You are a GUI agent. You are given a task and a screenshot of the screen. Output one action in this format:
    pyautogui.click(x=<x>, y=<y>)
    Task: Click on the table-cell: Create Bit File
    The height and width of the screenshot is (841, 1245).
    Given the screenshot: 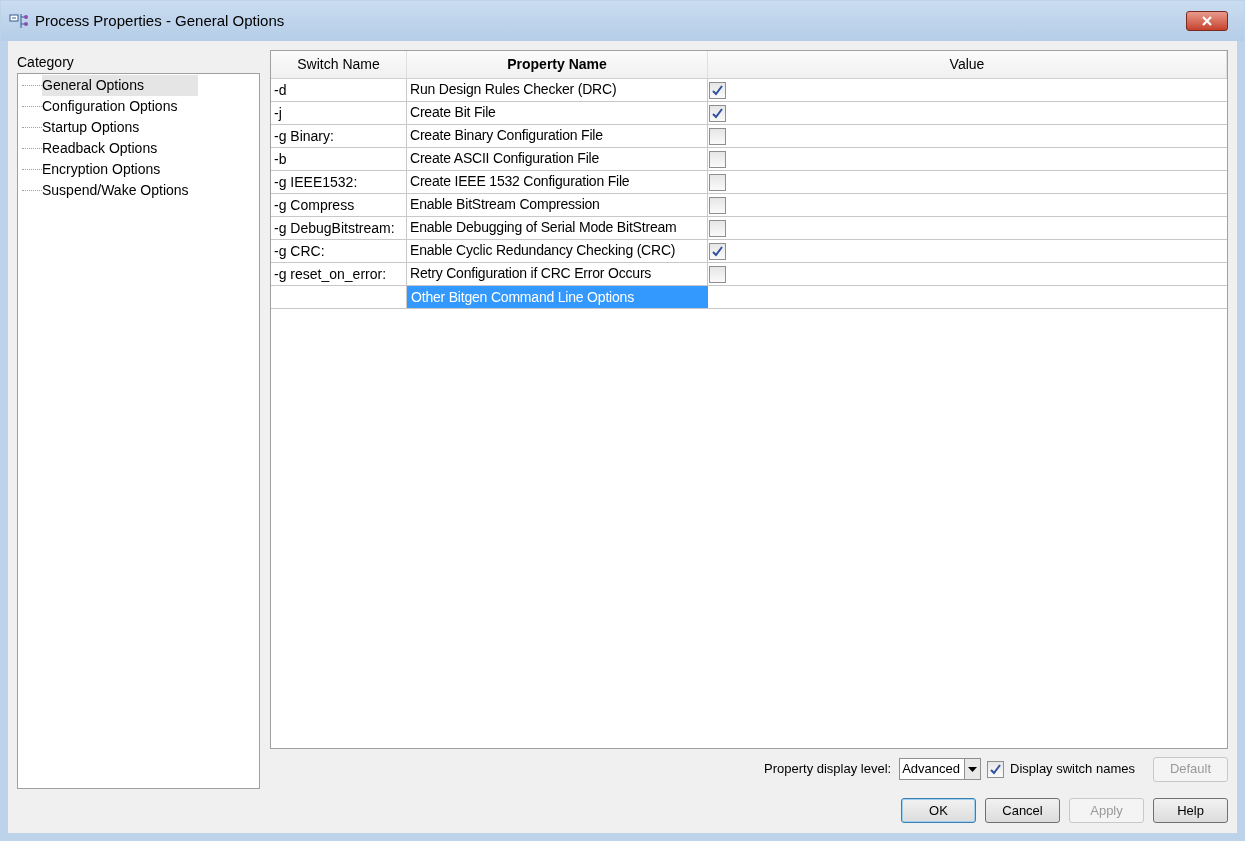 What is the action you would take?
    pyautogui.click(x=557, y=113)
    